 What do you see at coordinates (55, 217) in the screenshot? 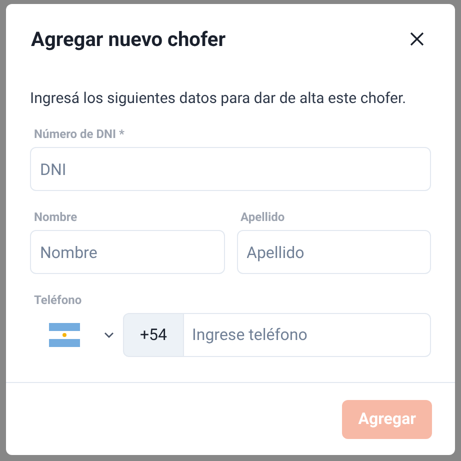
I see `field-label: Nombre` at bounding box center [55, 217].